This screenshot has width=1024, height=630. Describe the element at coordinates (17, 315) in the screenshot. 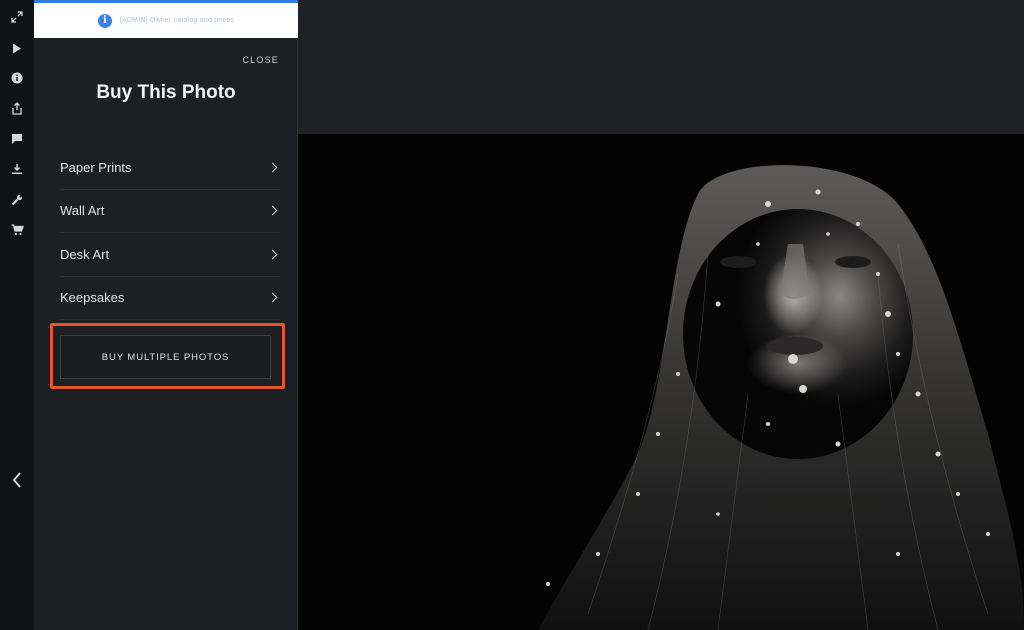

I see `toolbar-rail` at that location.